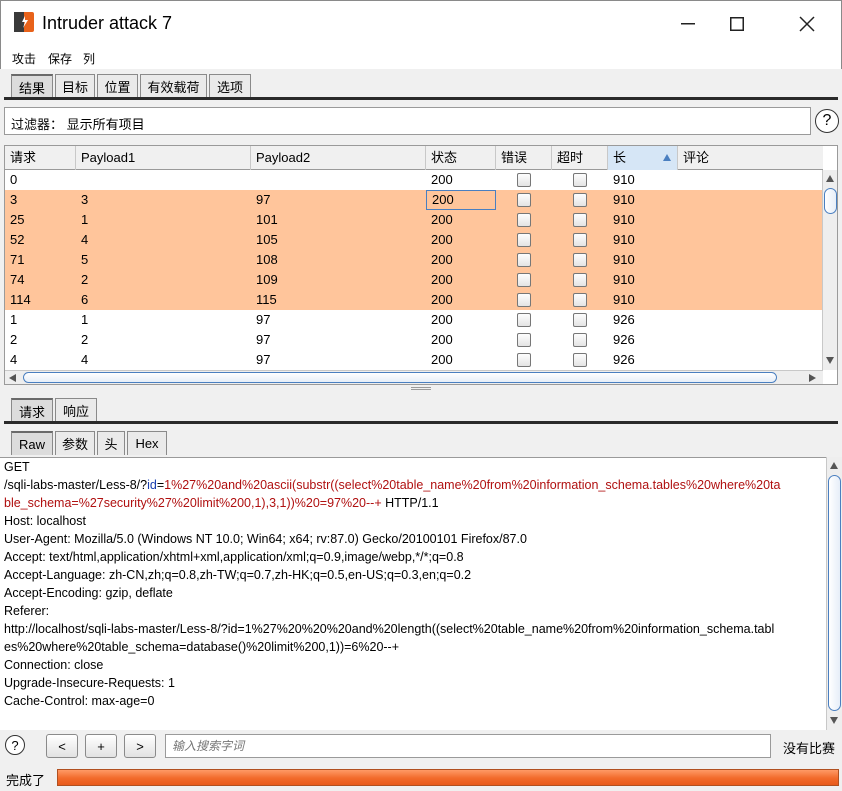  I want to click on raw-header: Referer:, so click(27, 611).